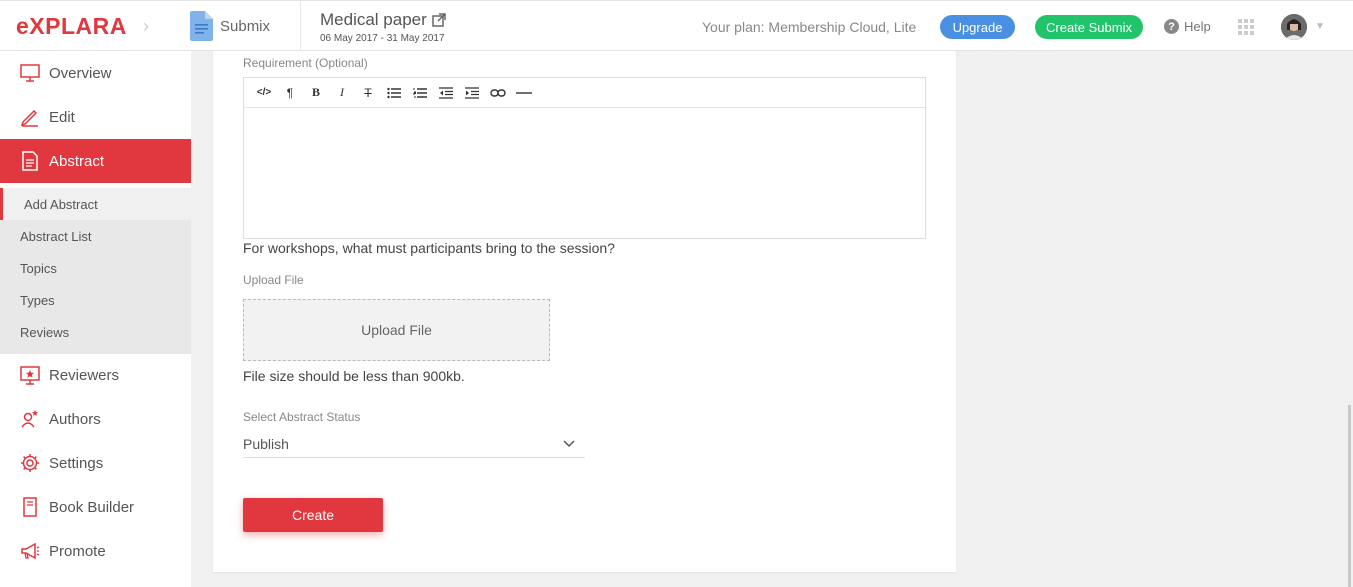 The height and width of the screenshot is (587, 1353). I want to click on logo-text: eXPLARA, so click(71, 25).